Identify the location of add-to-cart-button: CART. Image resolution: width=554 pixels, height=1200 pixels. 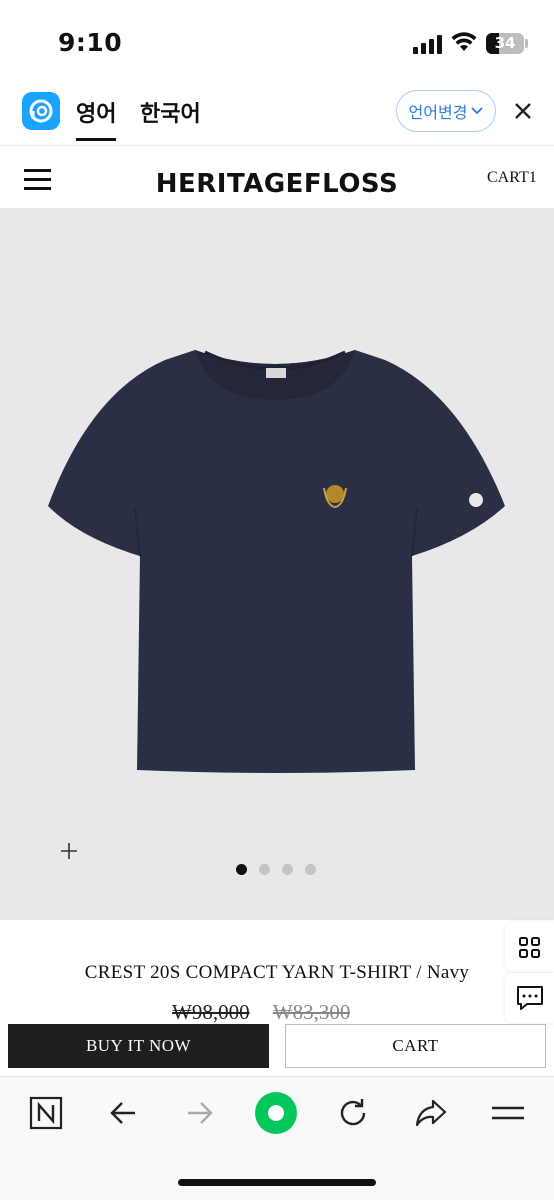
(415, 1046).